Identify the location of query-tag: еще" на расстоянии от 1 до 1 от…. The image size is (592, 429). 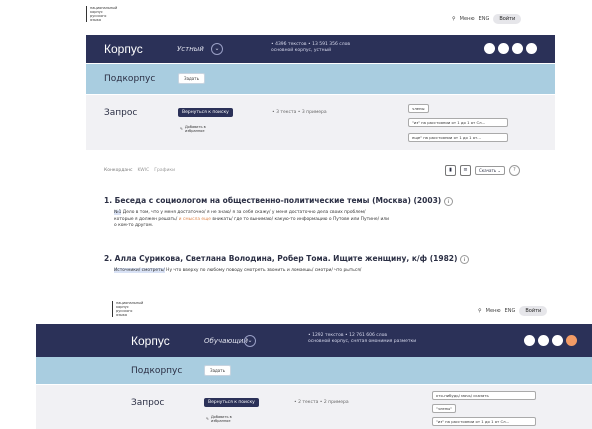
(458, 137).